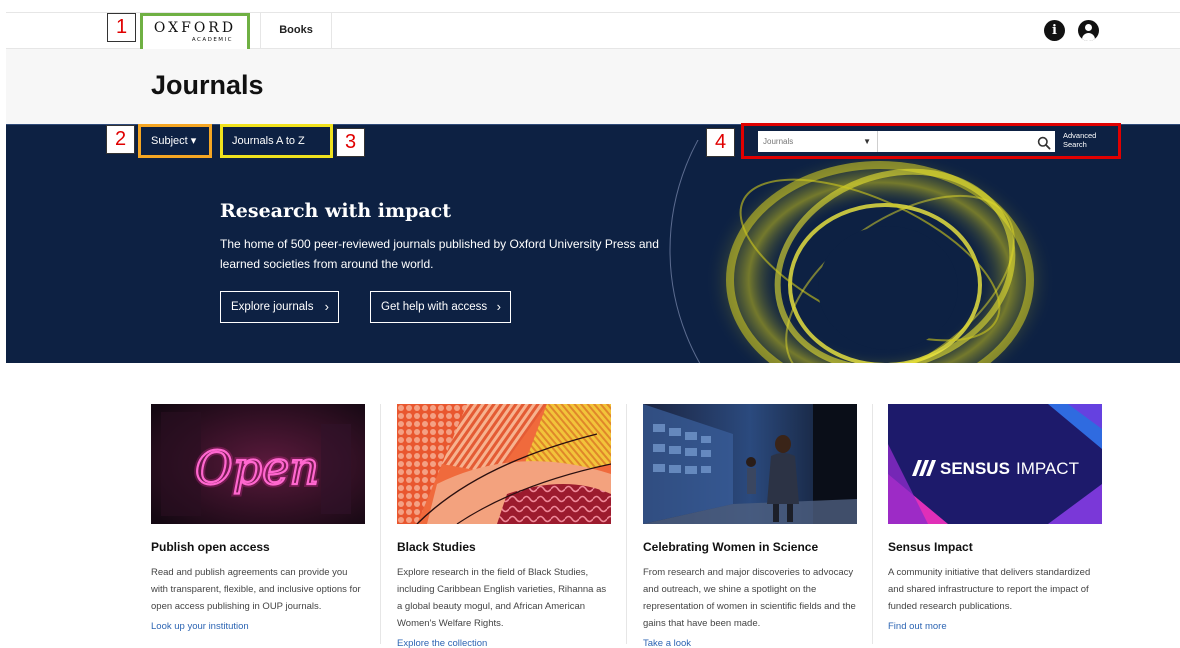 Image resolution: width=1180 pixels, height=648 pixels. I want to click on search-icon, so click(1044, 143).